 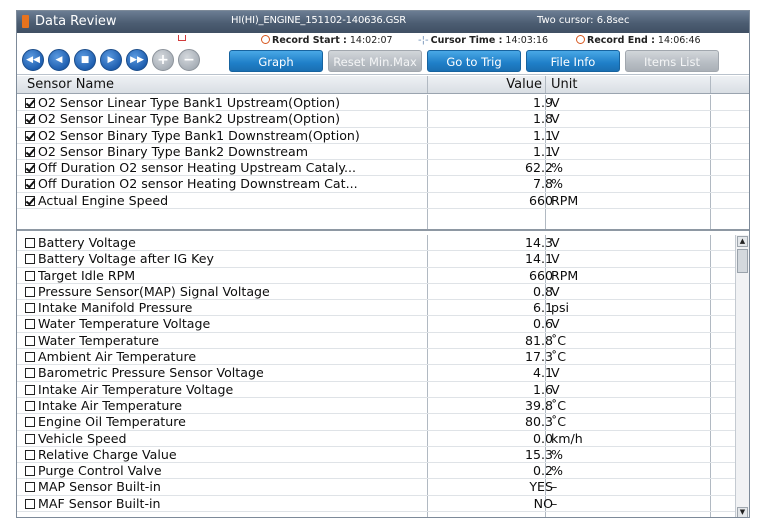 I want to click on sensor-unit: –, so click(x=554, y=503).